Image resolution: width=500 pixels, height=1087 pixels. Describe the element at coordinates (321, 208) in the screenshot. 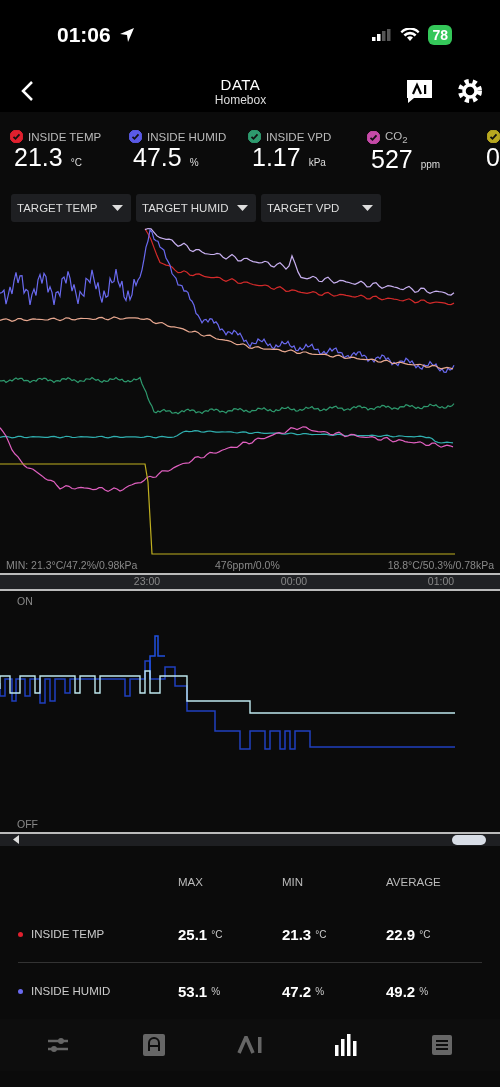

I see `target-dropdown: TARGET VPD` at that location.